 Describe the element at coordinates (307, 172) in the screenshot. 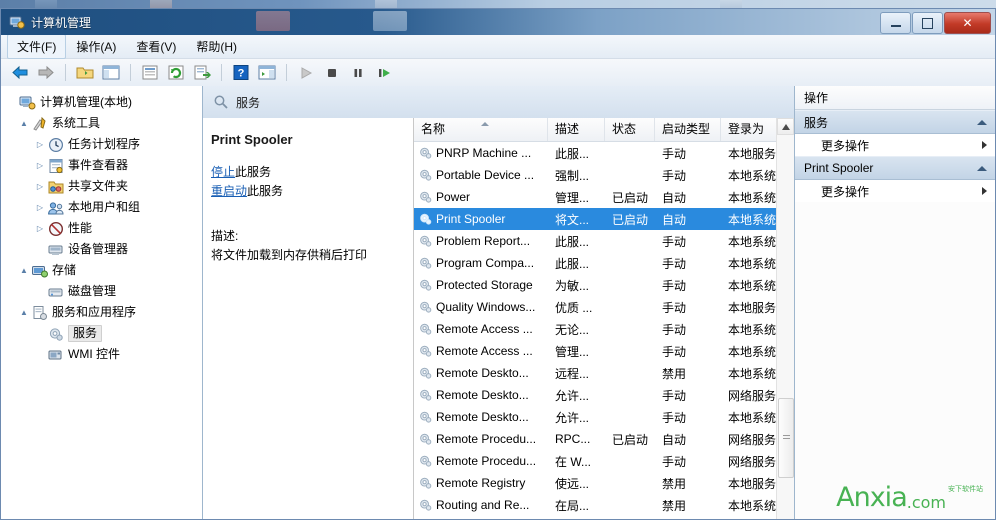

I see `stop-service-link: 停止此服务` at that location.